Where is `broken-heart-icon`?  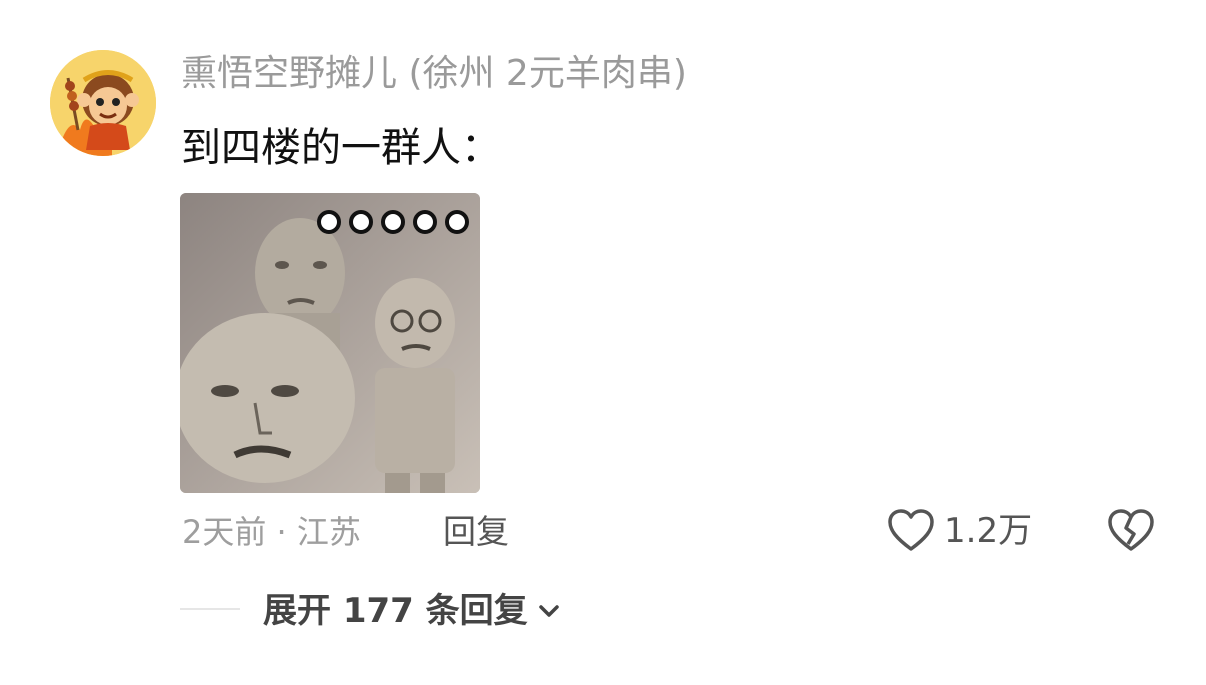 broken-heart-icon is located at coordinates (1131, 531).